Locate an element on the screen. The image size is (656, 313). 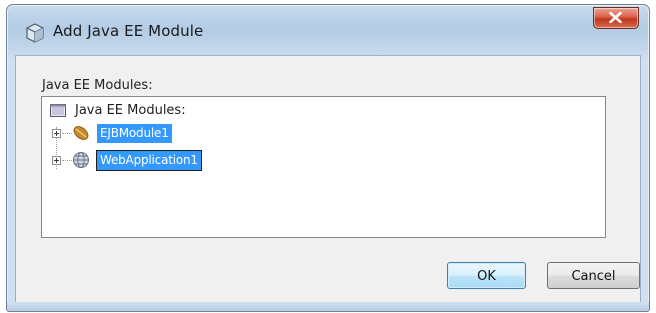
expand-toggle-ejbmodule is located at coordinates (56, 133).